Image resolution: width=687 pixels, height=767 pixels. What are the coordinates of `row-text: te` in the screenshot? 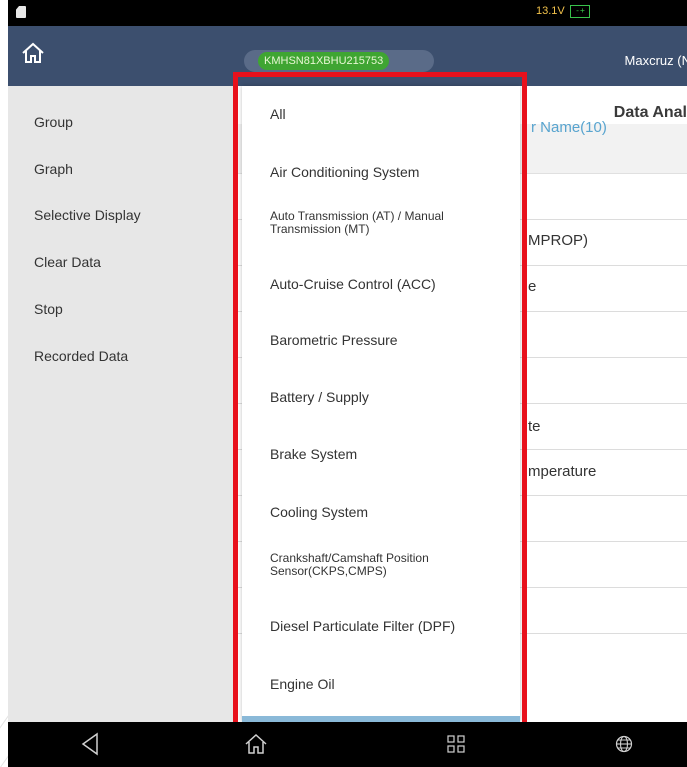 It's located at (534, 426).